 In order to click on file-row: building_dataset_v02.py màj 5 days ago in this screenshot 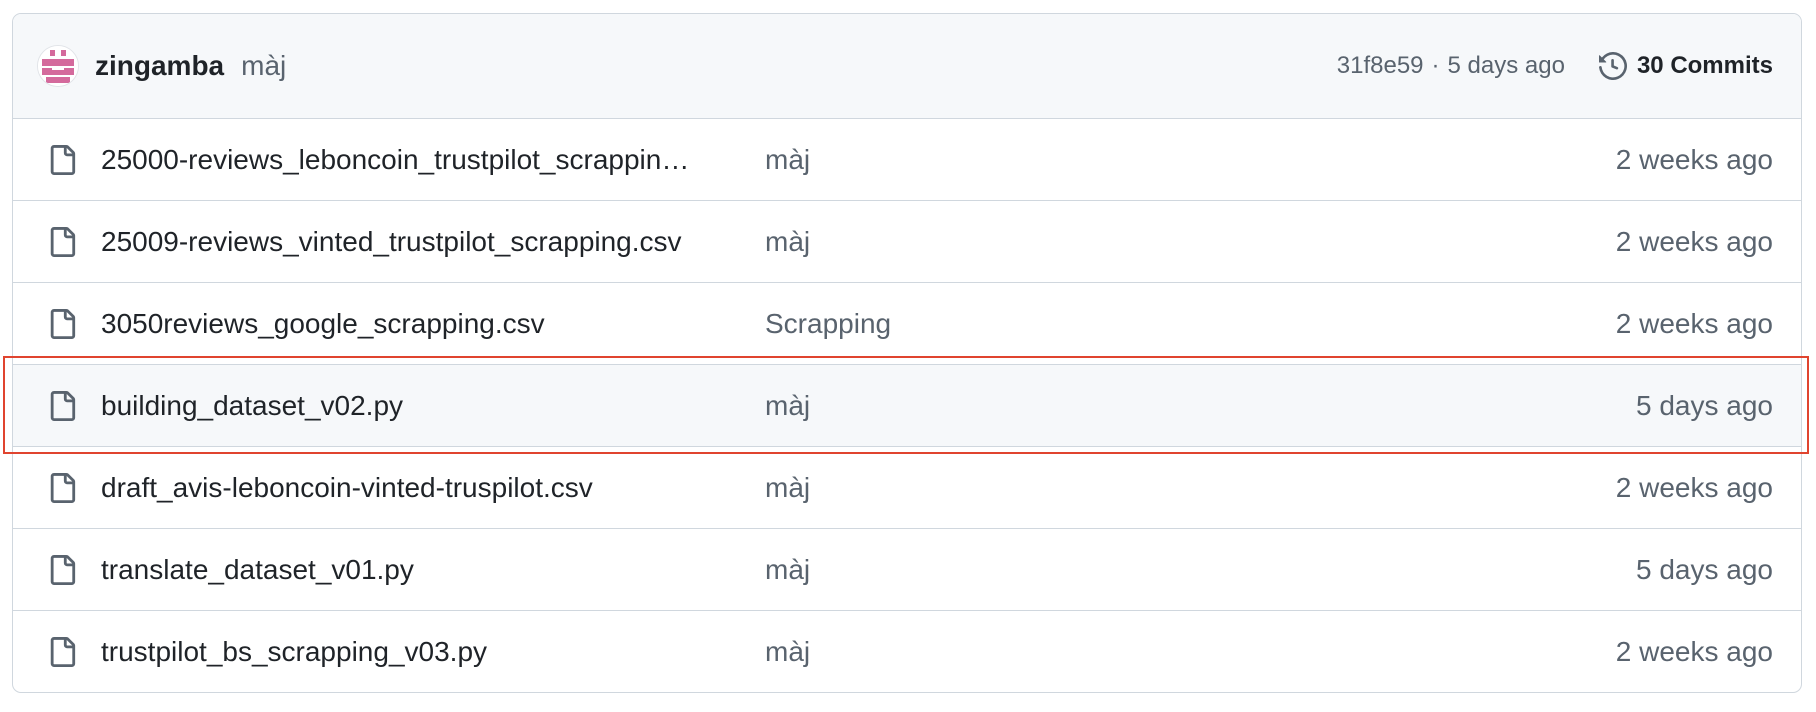, I will do `click(907, 406)`.